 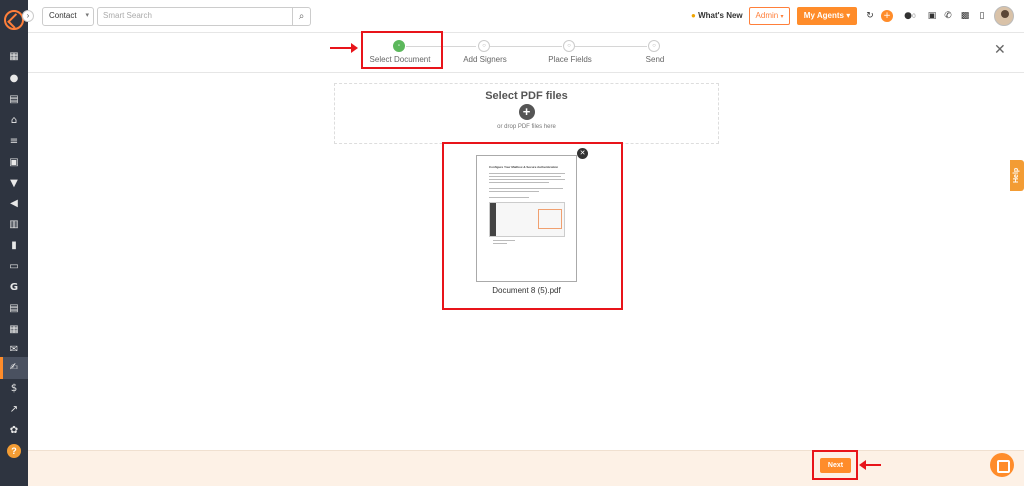 What do you see at coordinates (932, 16) in the screenshot?
I see `notifications-icon: ▣` at bounding box center [932, 16].